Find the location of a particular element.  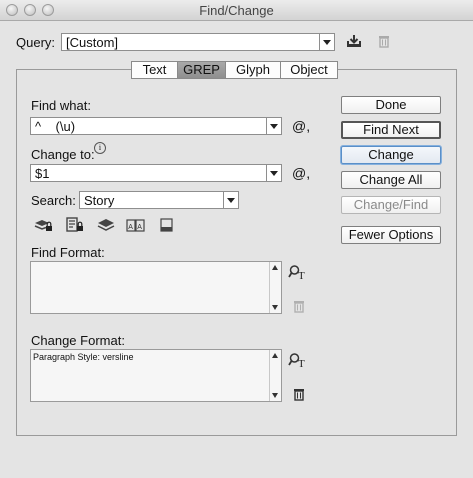

search-label: Search: is located at coordinates (53, 200).